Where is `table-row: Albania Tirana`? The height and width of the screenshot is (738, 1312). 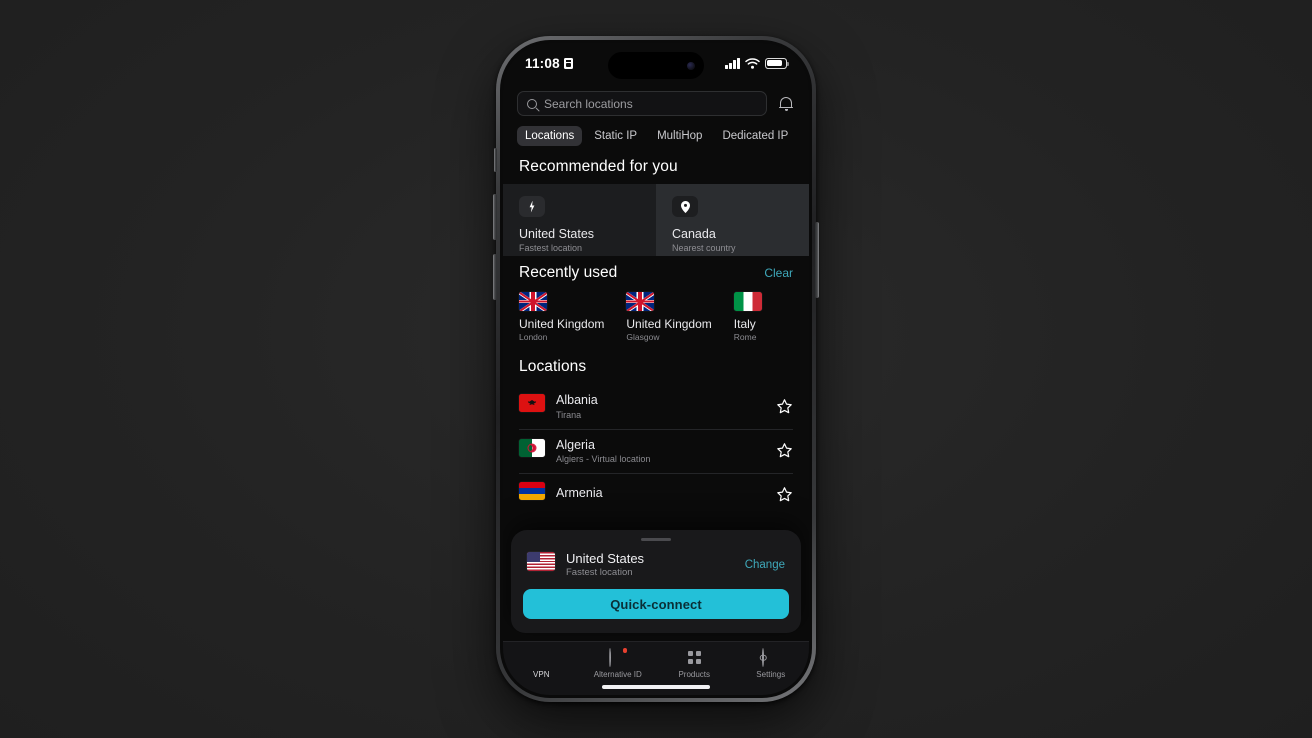
table-row: Albania Tirana is located at coordinates (656, 406).